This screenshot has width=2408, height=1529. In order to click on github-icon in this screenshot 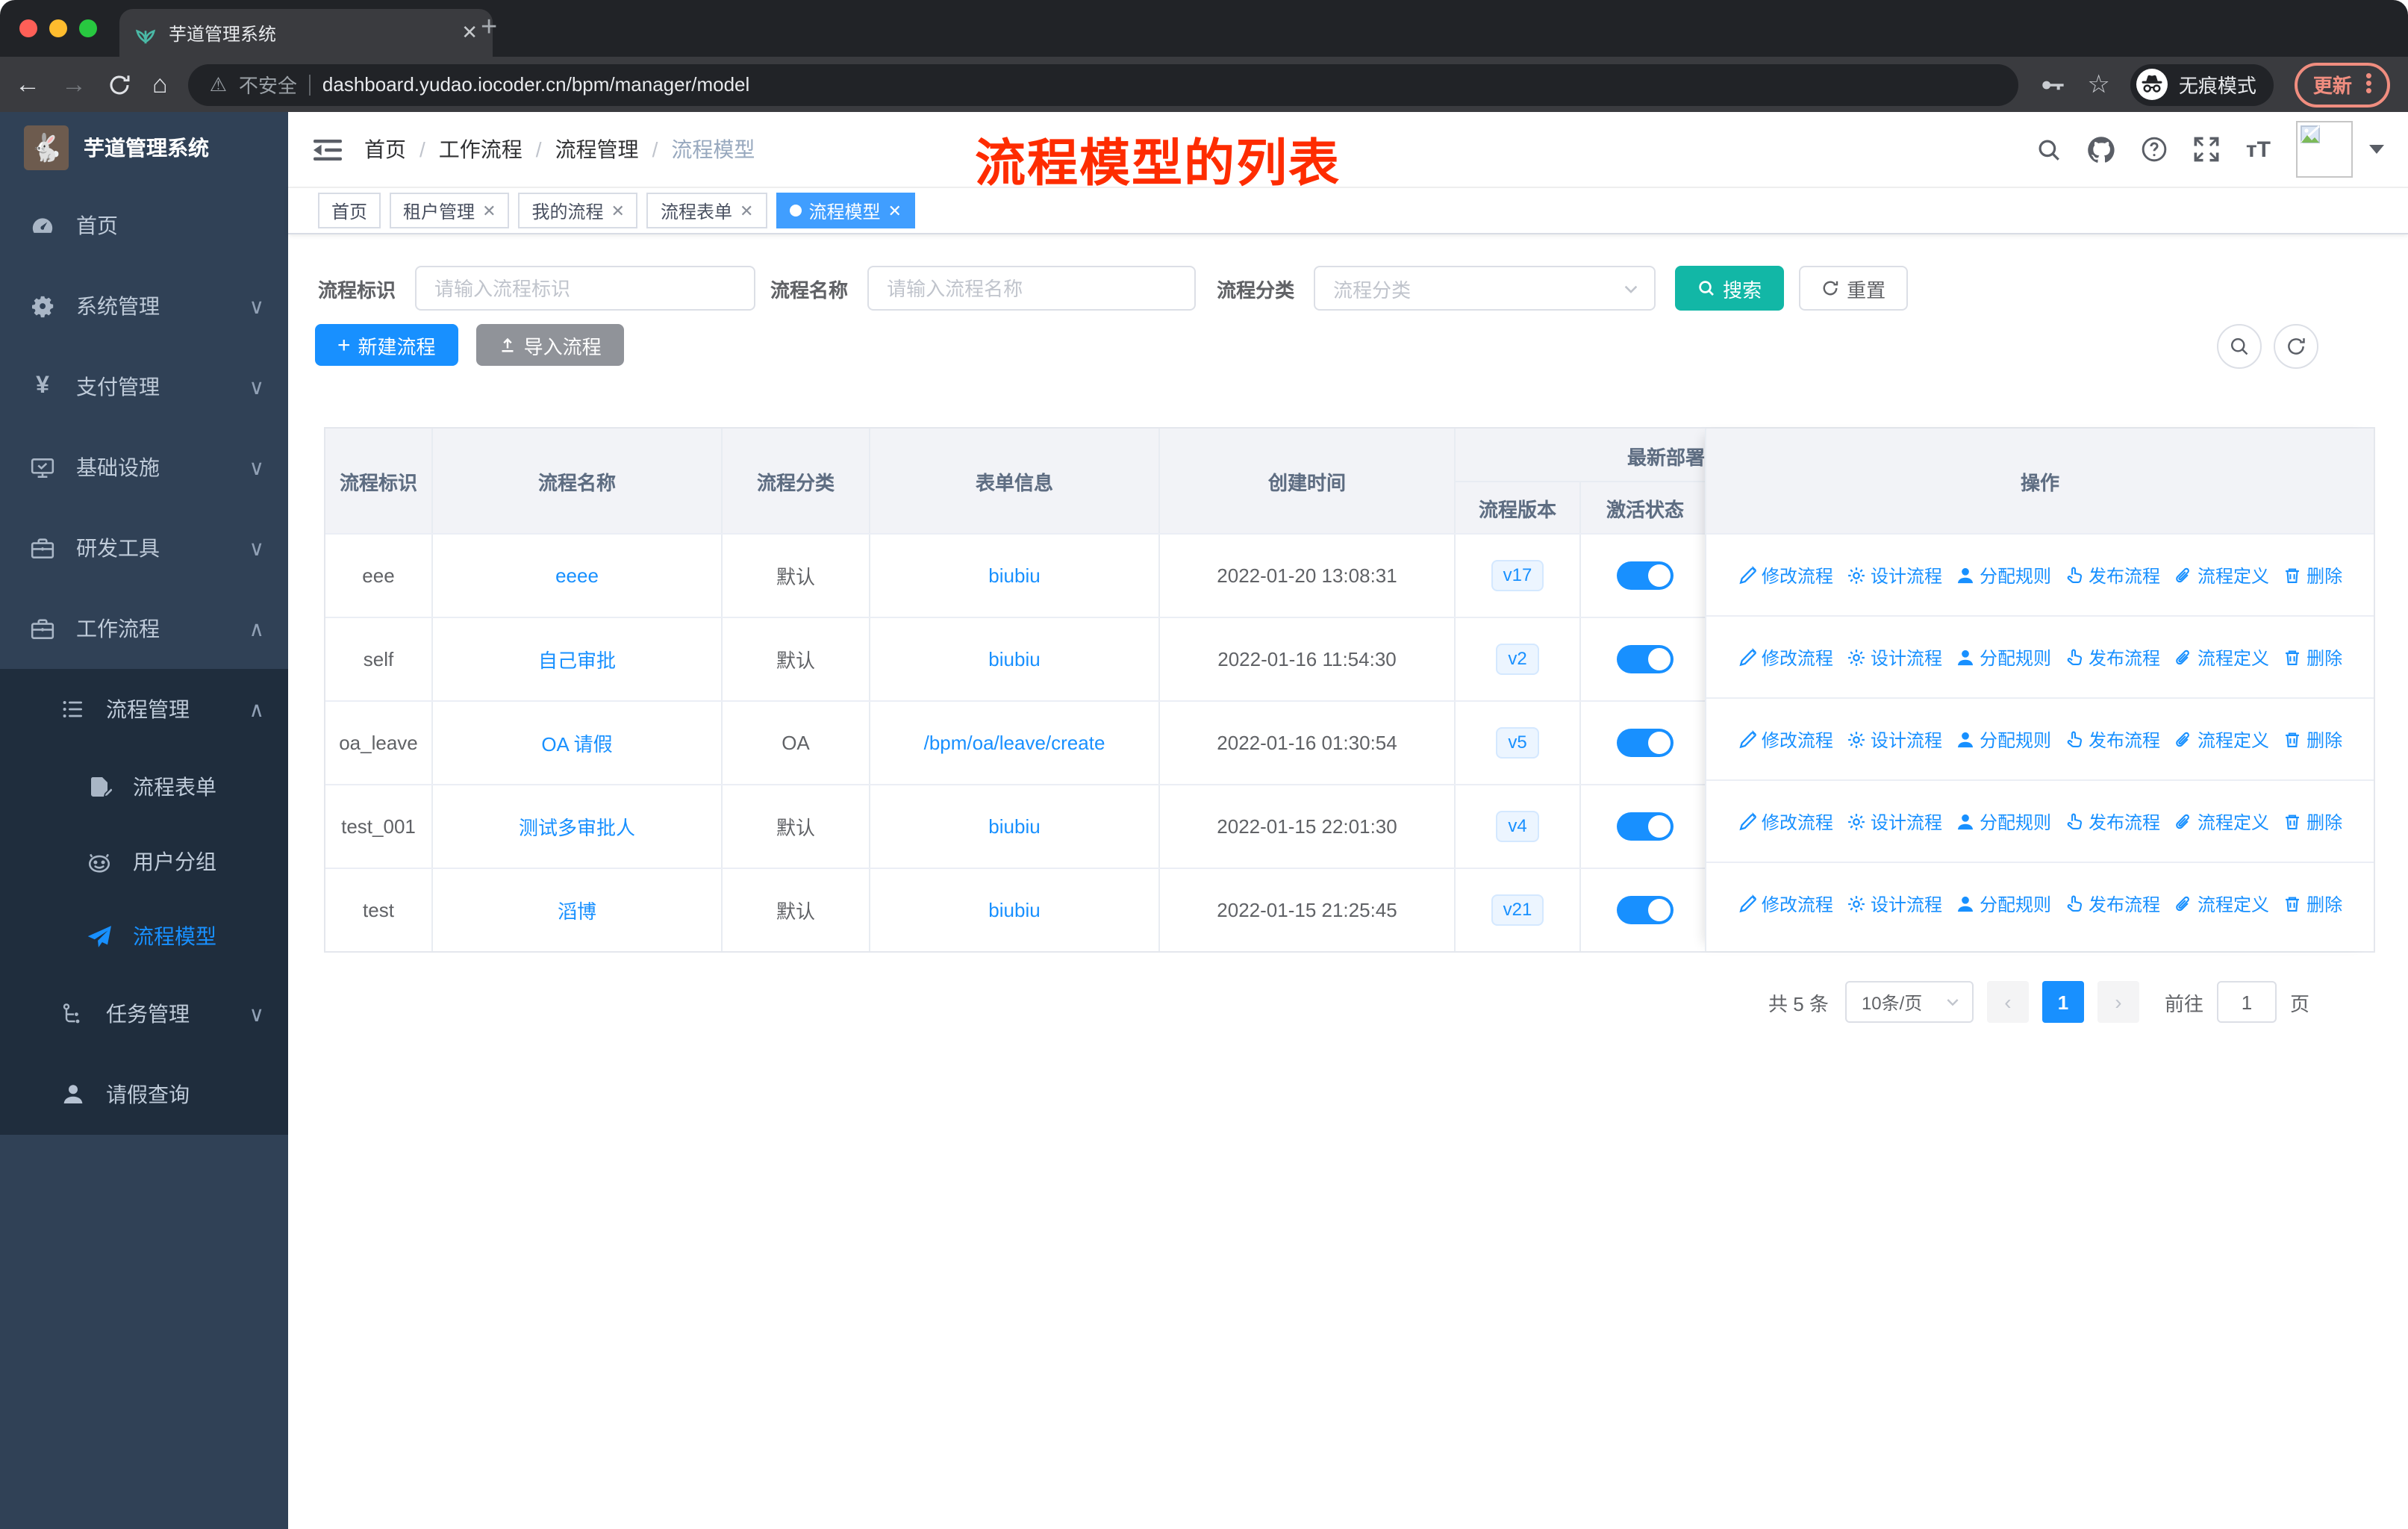, I will do `click(2102, 149)`.